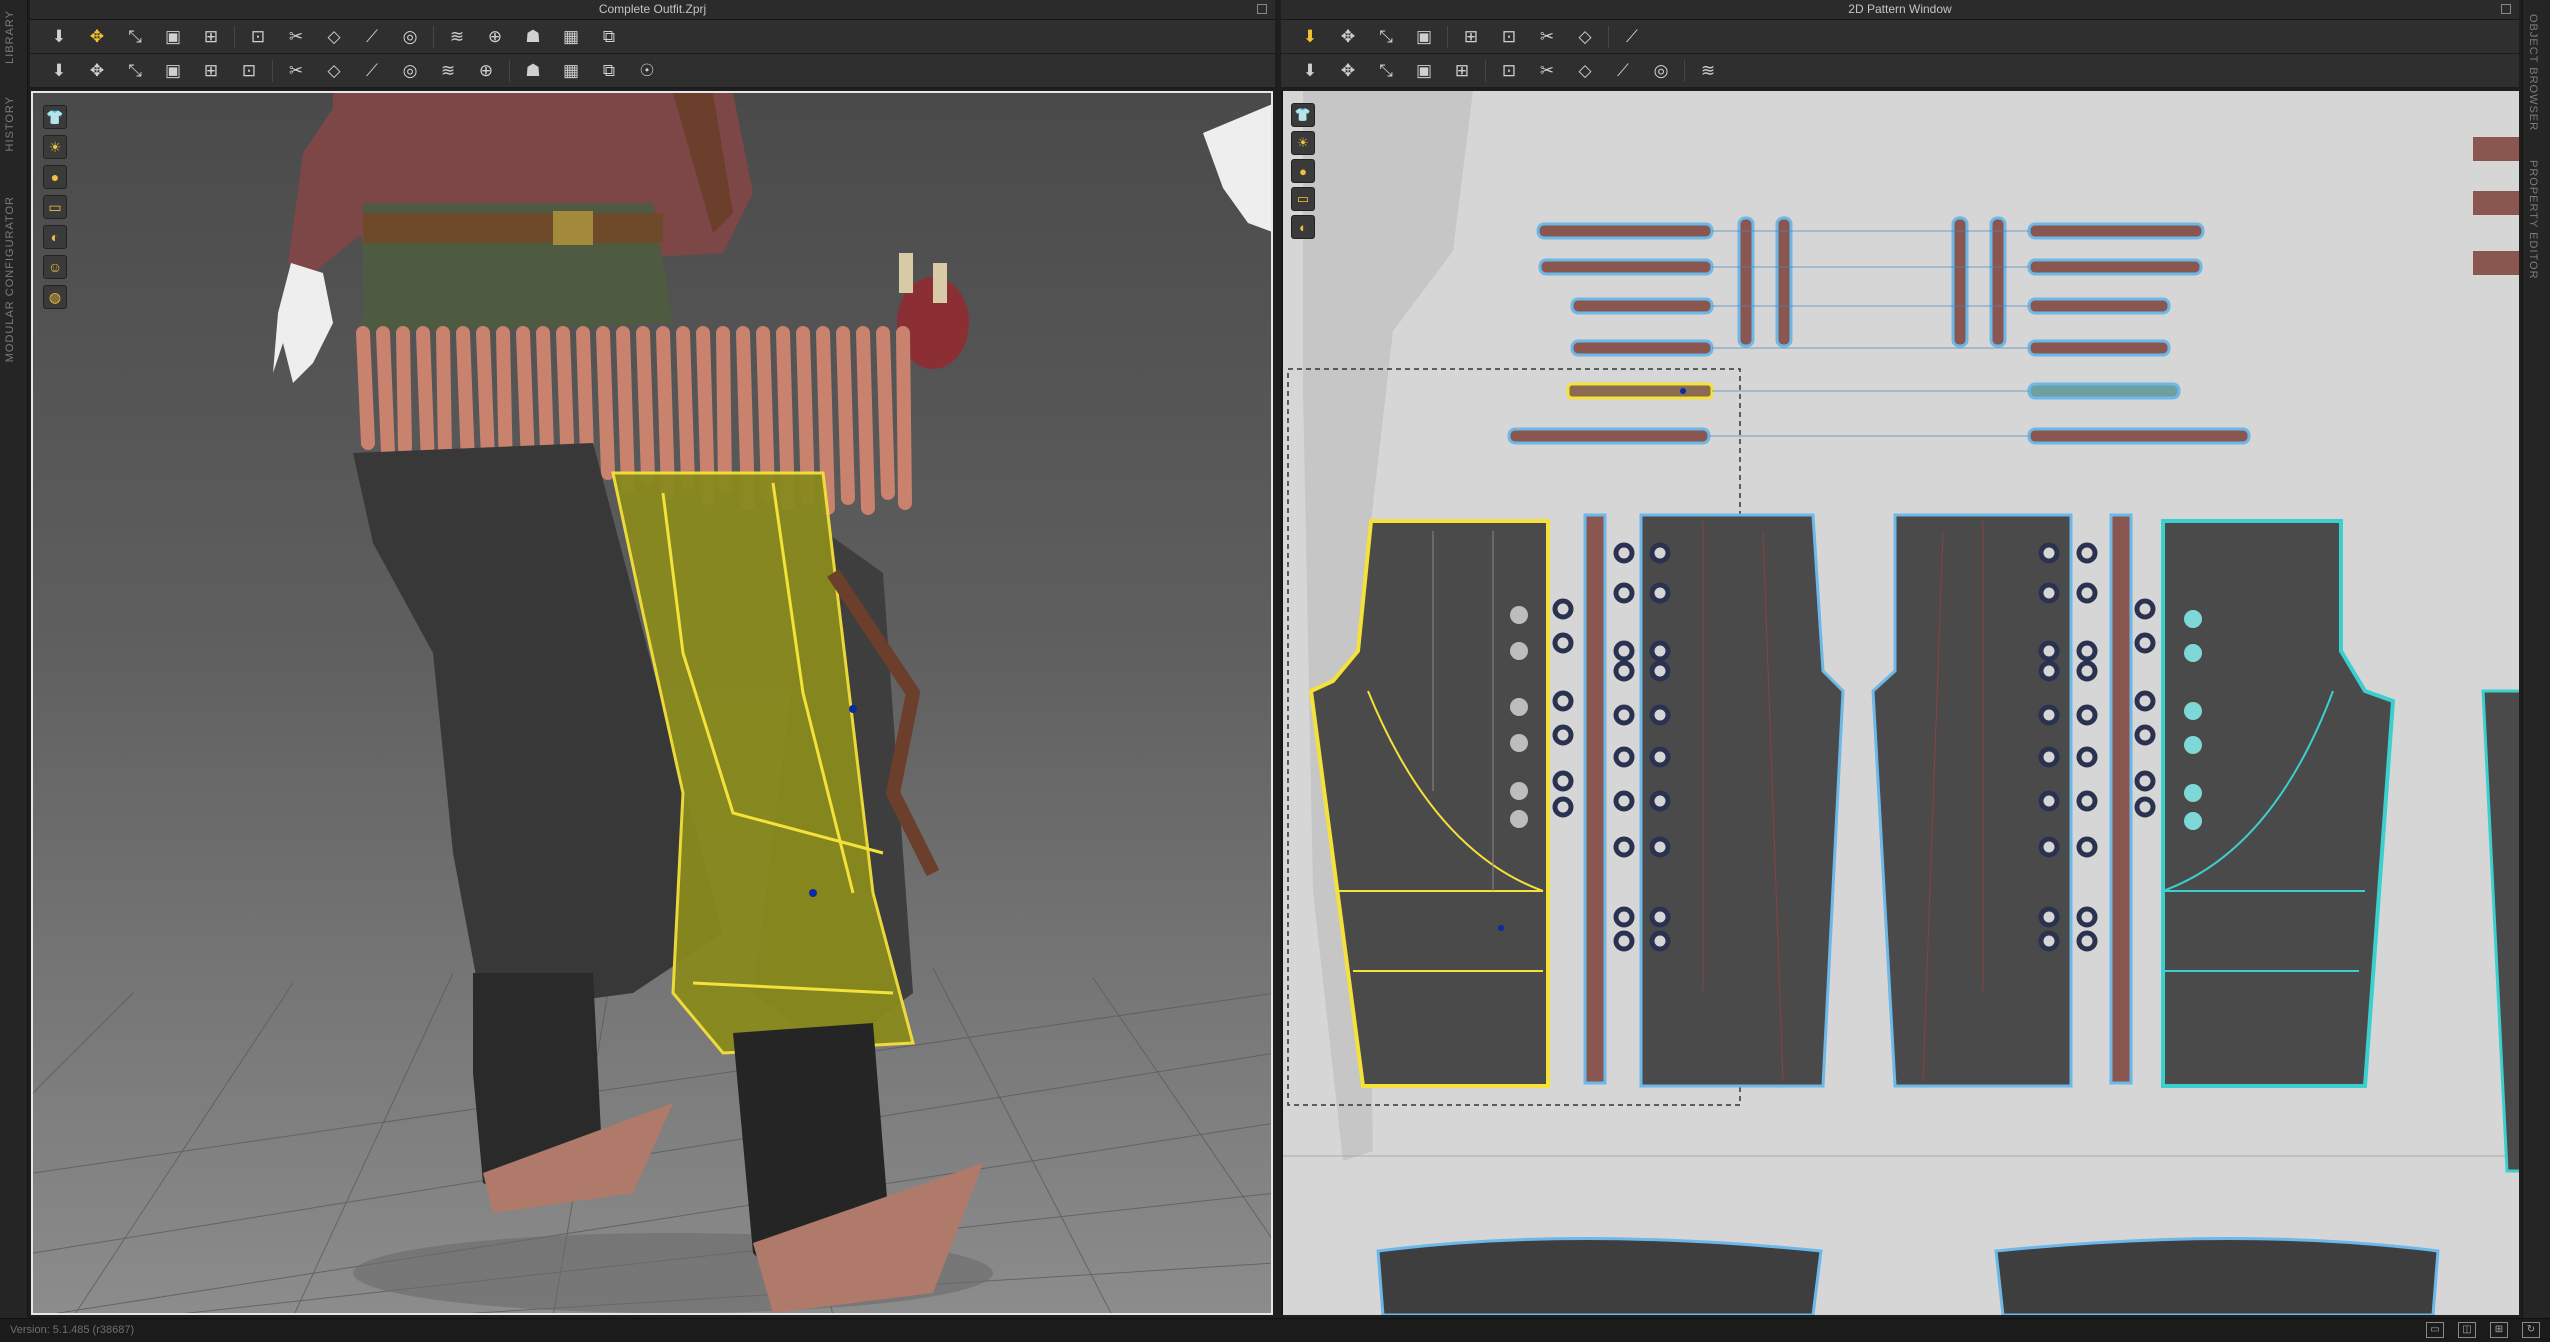 This screenshot has height=1342, width=2550. Describe the element at coordinates (55, 147) in the screenshot. I see `sun-icon: ☀` at that location.